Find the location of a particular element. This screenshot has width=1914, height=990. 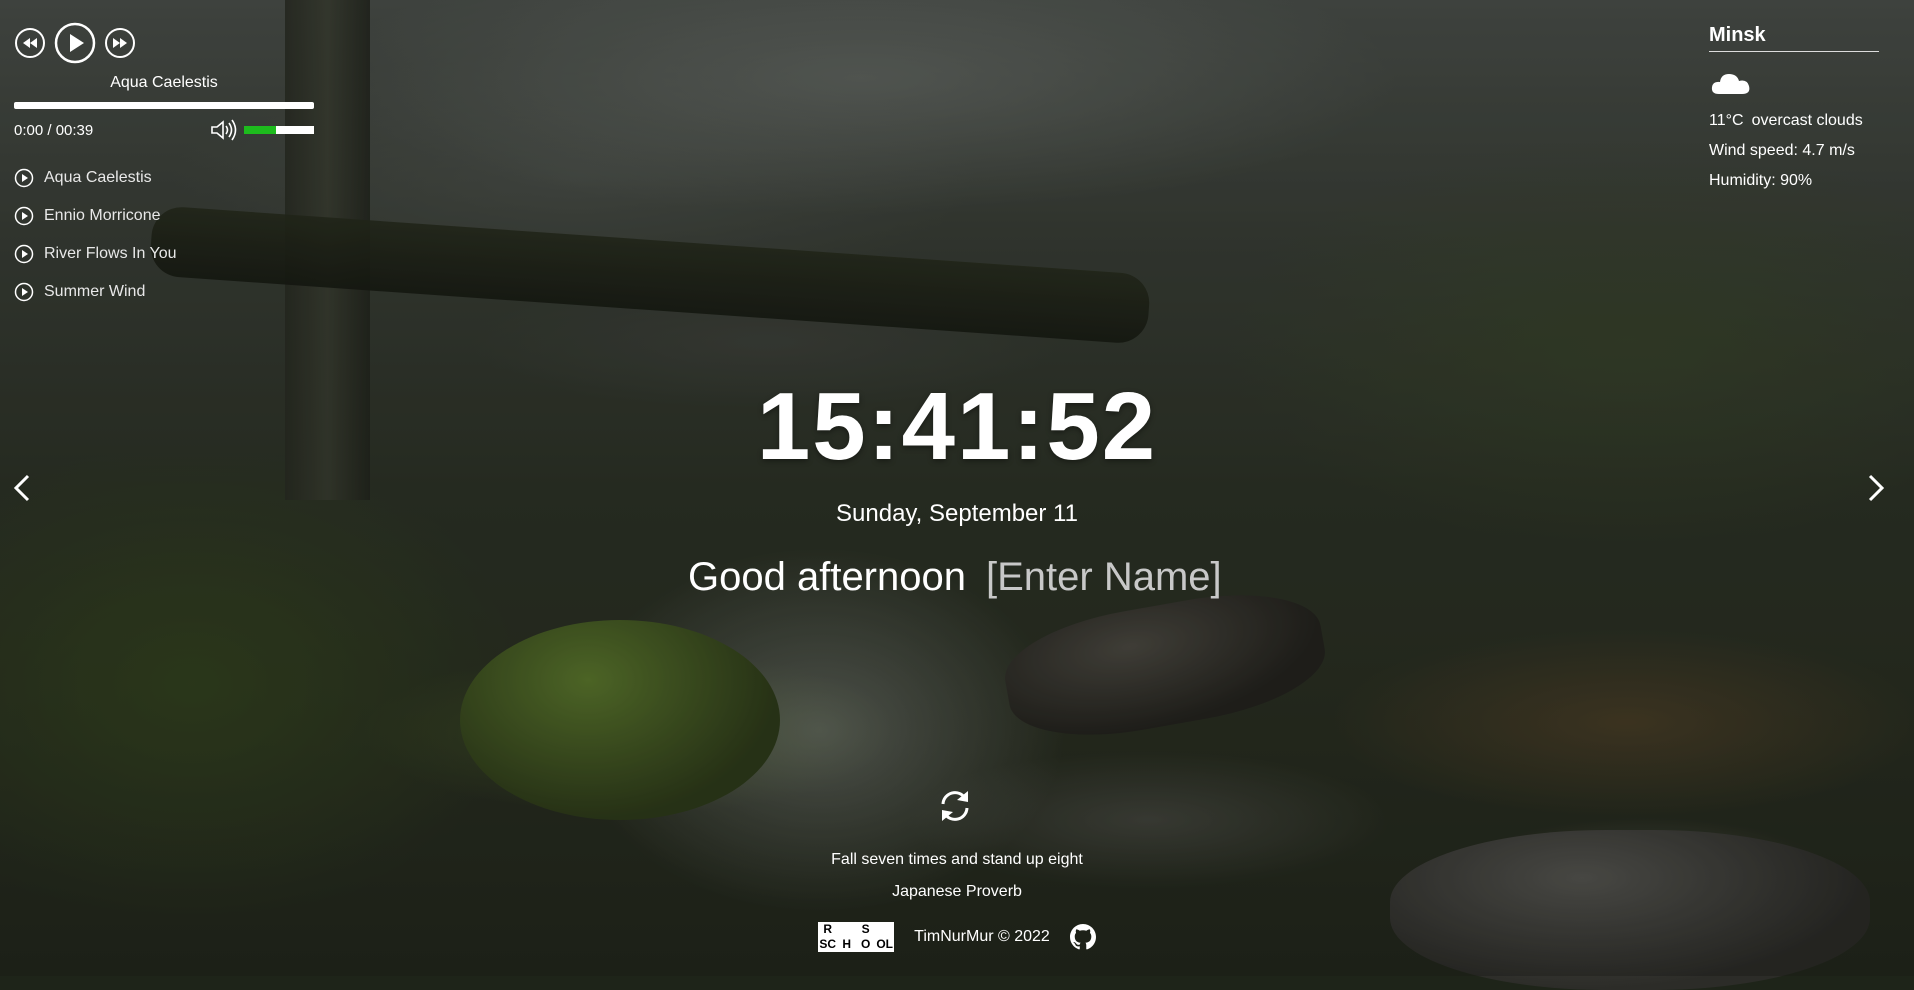

playlist-item: River Flows In You is located at coordinates (164, 254).